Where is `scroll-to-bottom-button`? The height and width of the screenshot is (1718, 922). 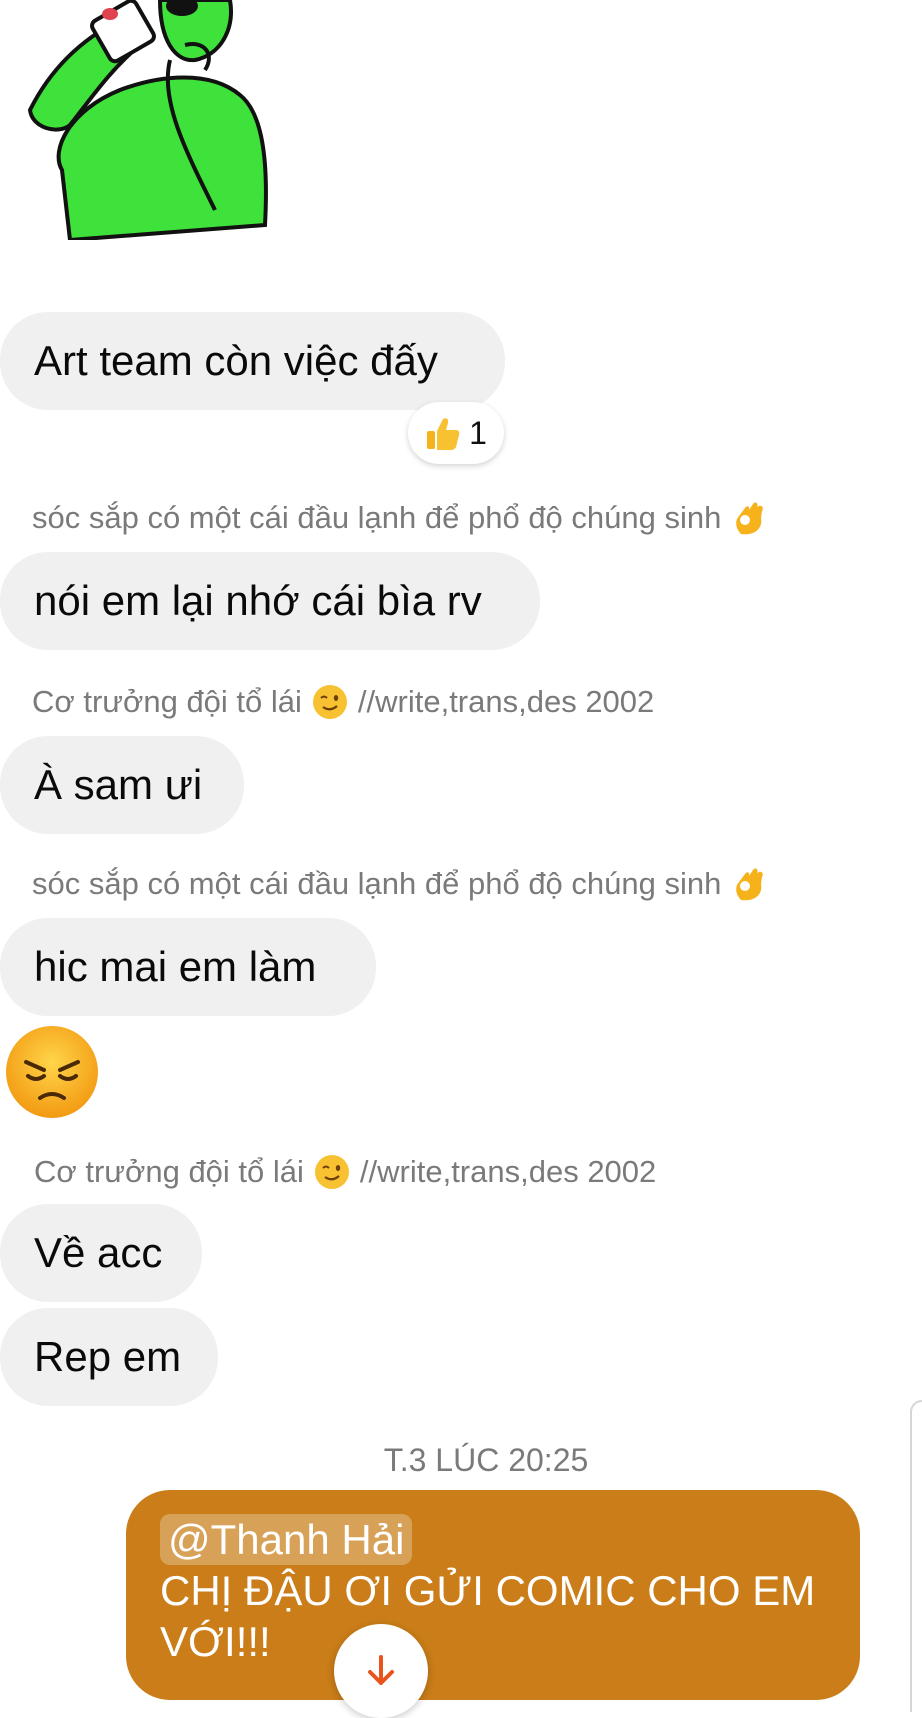
scroll-to-bottom-button is located at coordinates (381, 1671).